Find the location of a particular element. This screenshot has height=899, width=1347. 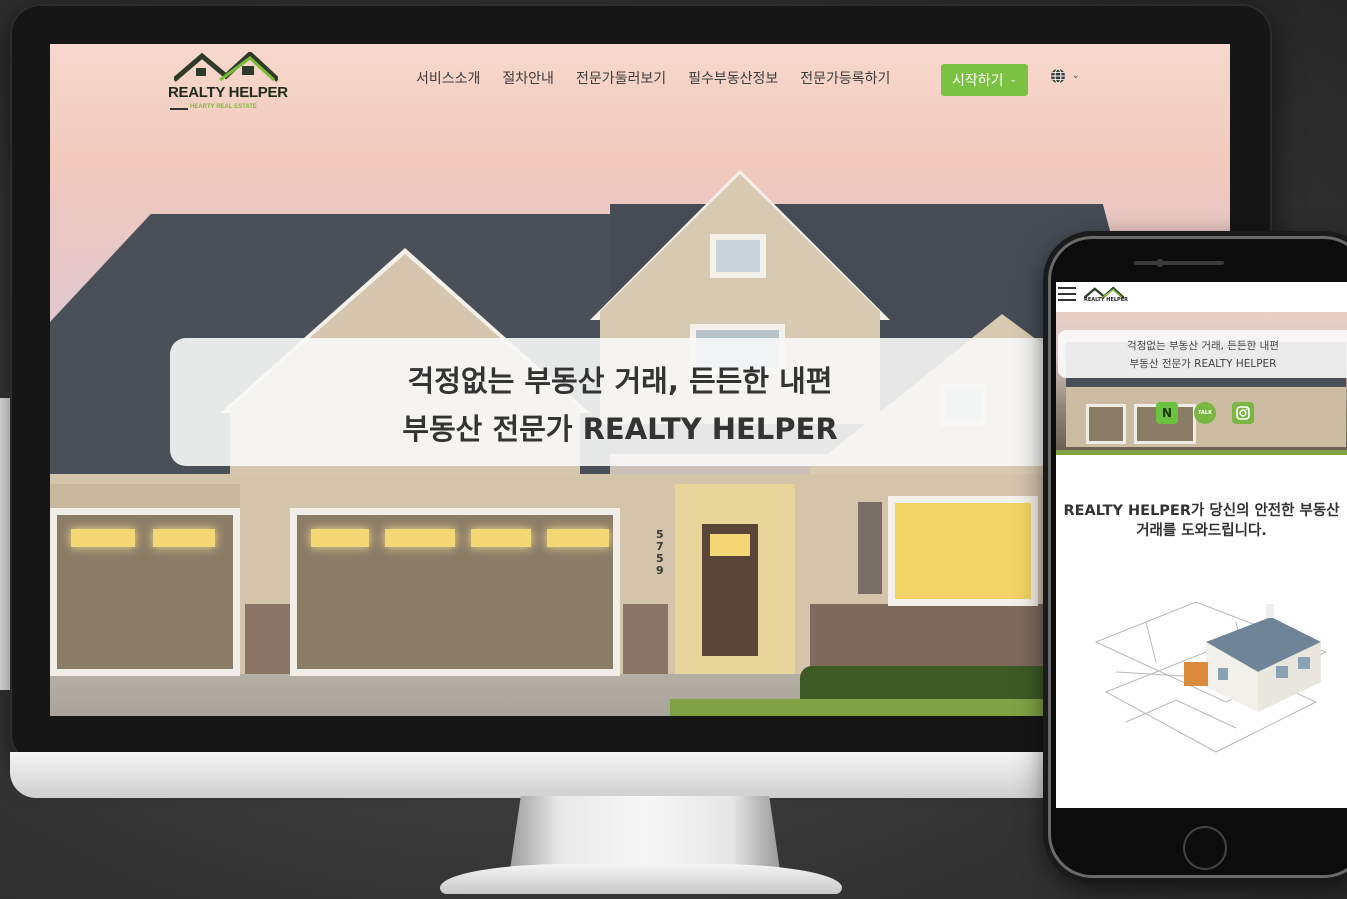

mobile-headline-1: REALTY HELPER가 당신의 안전한 부동산 is located at coordinates (1201, 511).